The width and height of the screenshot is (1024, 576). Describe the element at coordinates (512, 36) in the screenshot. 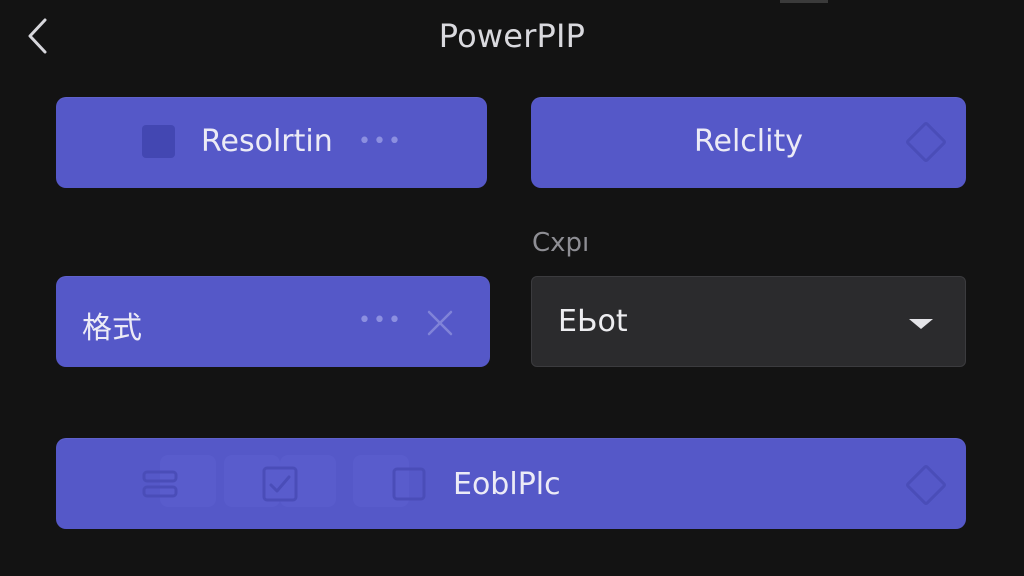

I see `page-title: PowerPIP` at that location.